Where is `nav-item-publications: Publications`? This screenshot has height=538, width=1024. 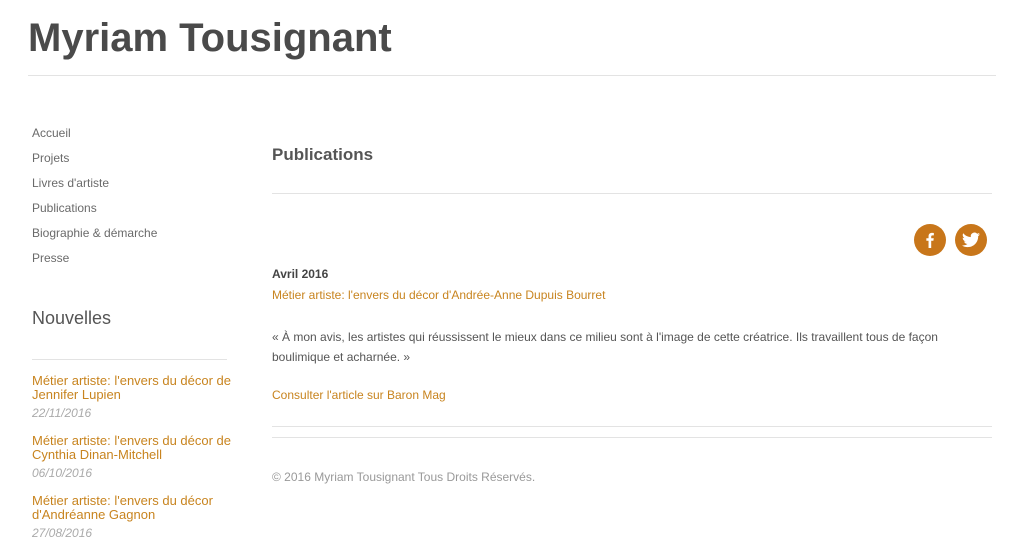
nav-item-publications: Publications is located at coordinates (94, 211).